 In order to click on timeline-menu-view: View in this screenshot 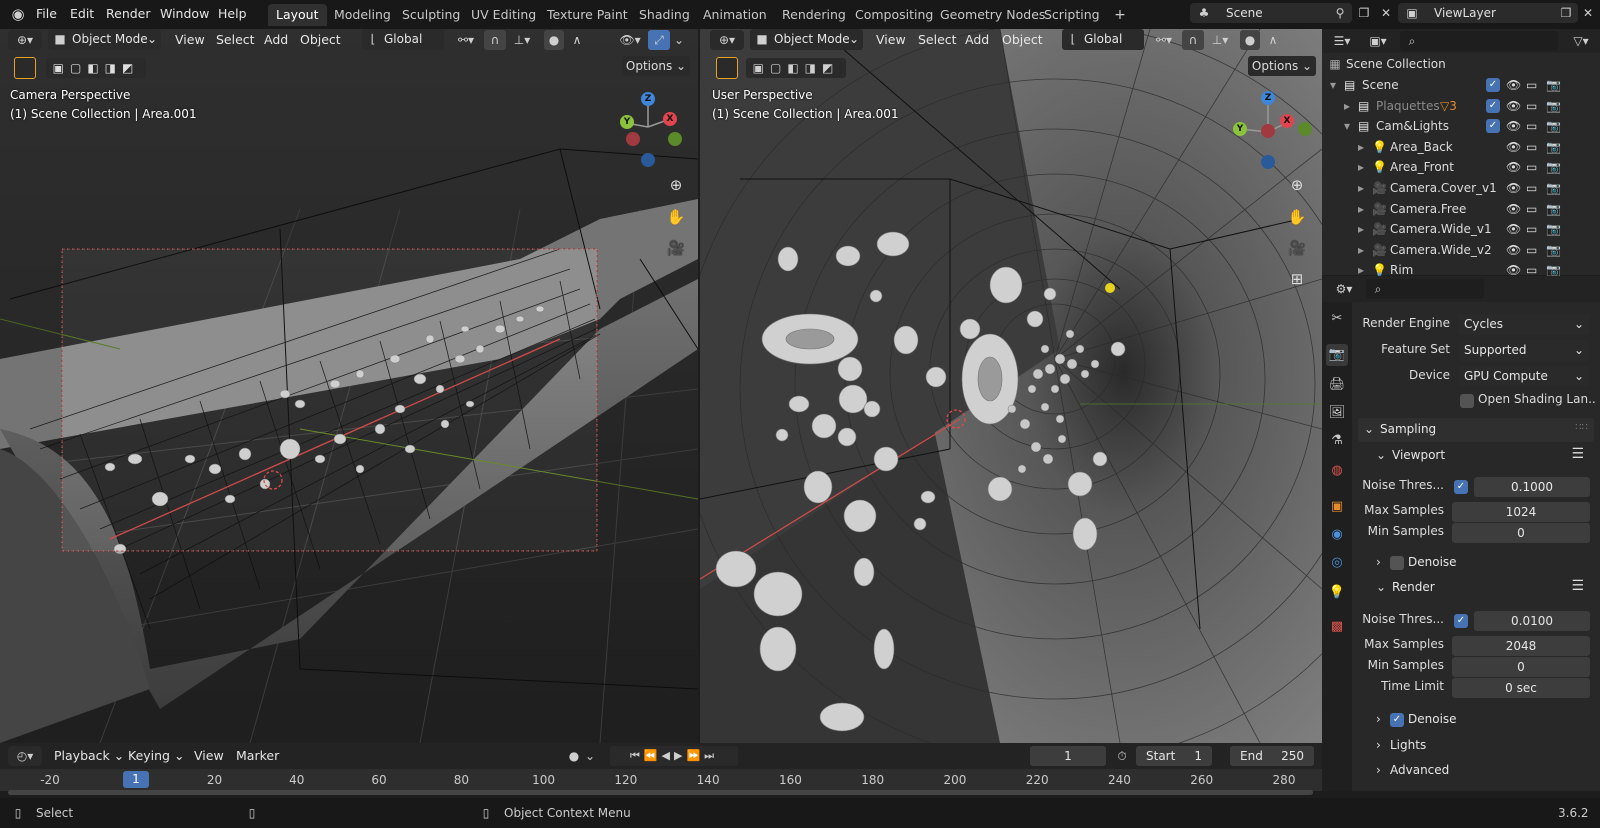, I will do `click(209, 756)`.